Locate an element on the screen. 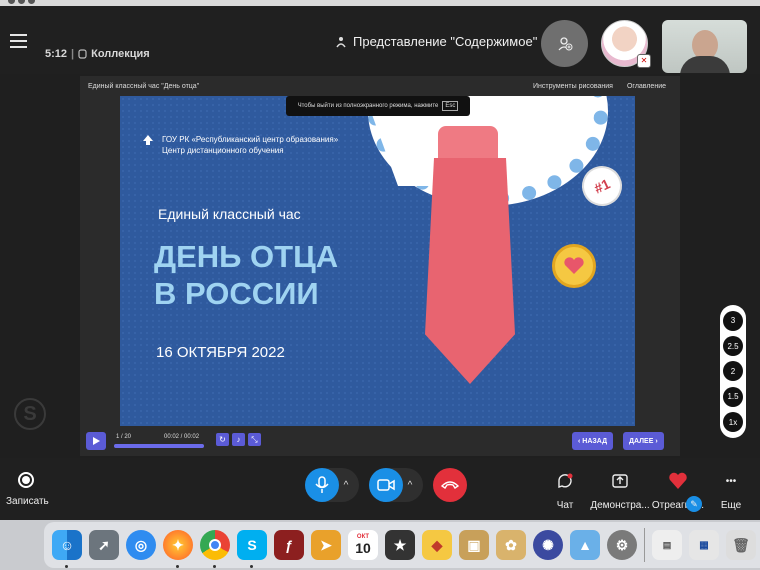  dock: ☺ ➚ ◎ ✦ S ƒ ➤ ОКТ 10 ★ ◆ ▣ ✿ ✺ ▲ ⚙ ▤ ▦ 🗑 is located at coordinates (402, 545).